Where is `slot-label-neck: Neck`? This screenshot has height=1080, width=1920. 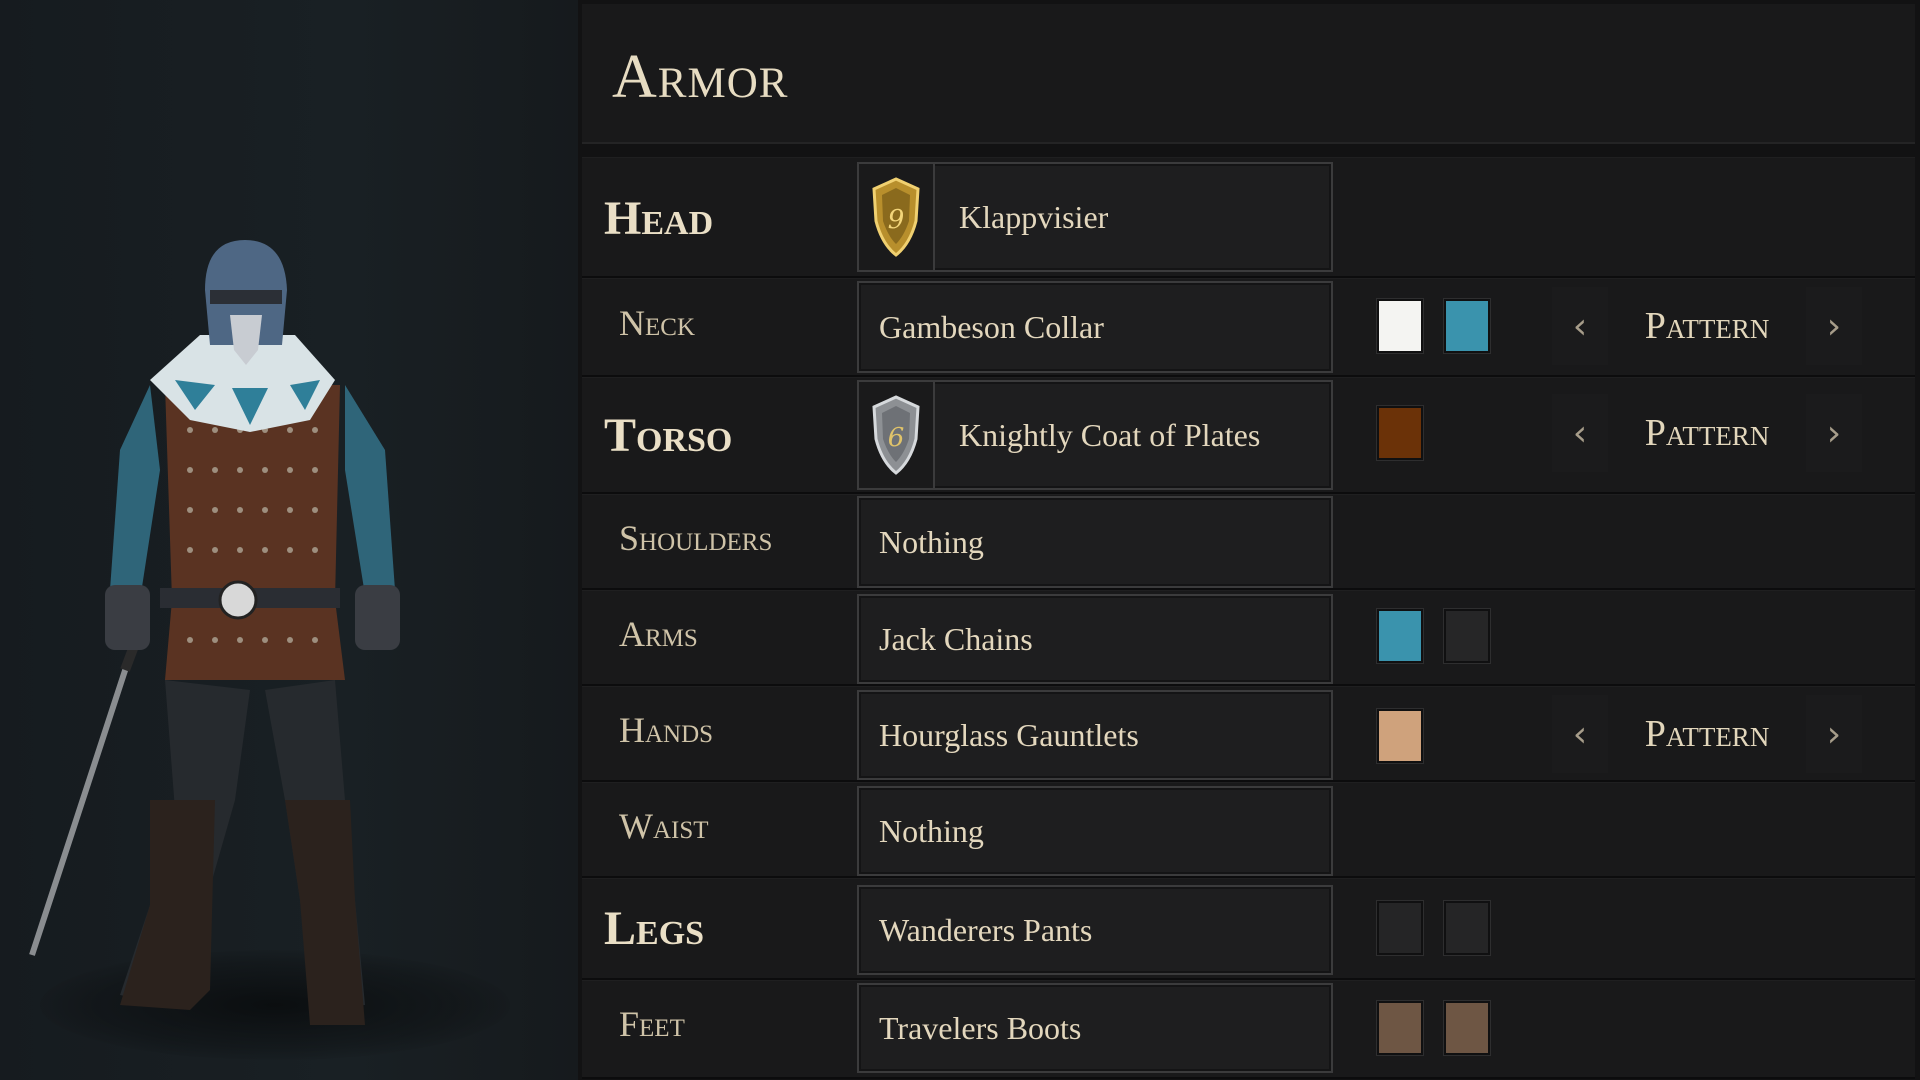
slot-label-neck: Neck is located at coordinates (657, 323).